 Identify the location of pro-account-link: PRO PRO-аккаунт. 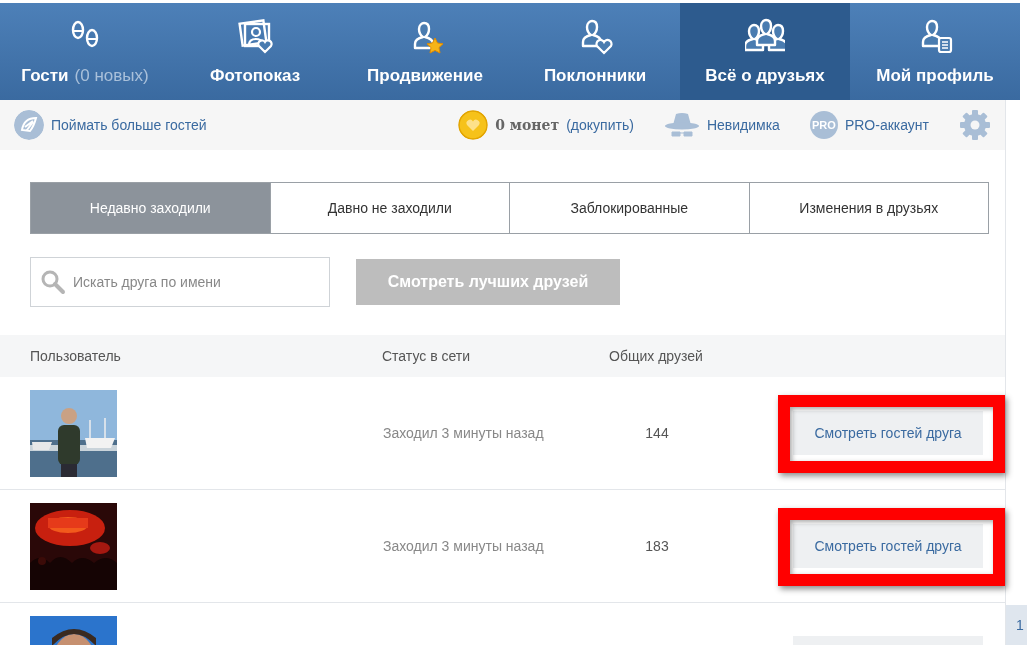
(869, 125).